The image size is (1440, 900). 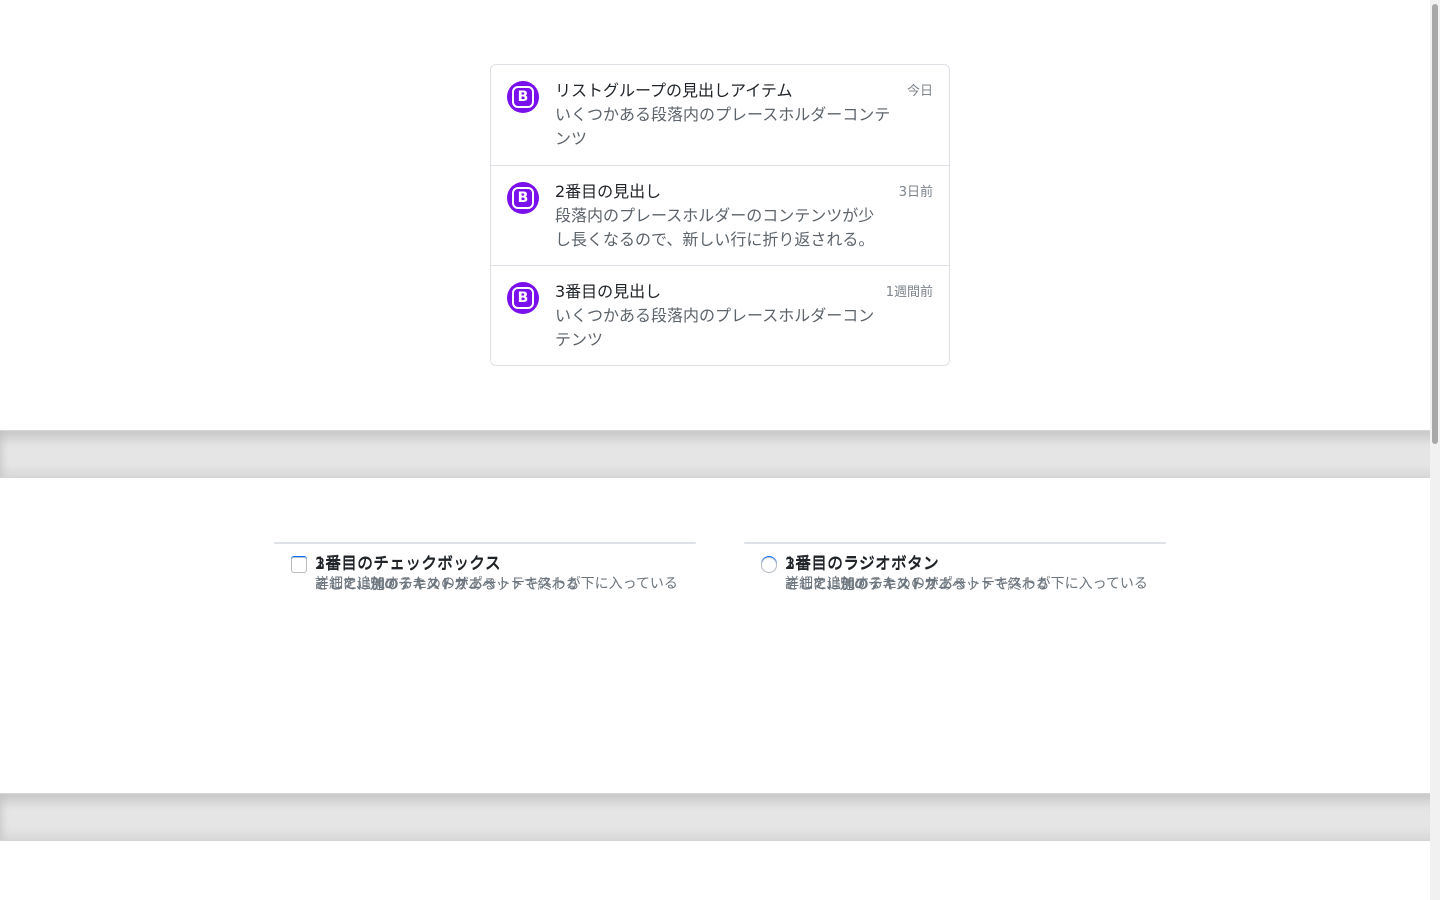 What do you see at coordinates (408, 563) in the screenshot?
I see `checkbox-label: 3番目のチェックボックス` at bounding box center [408, 563].